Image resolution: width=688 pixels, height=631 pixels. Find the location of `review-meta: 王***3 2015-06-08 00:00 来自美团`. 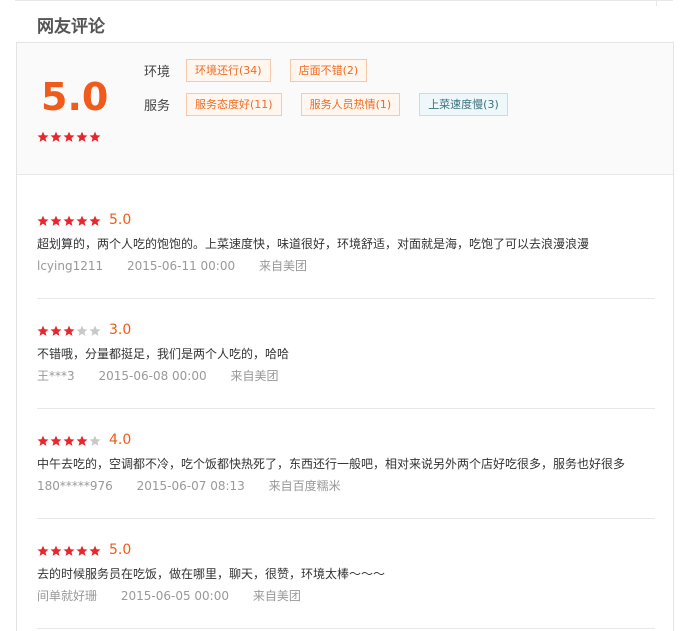

review-meta: 王***3 2015-06-08 00:00 来自美团 is located at coordinates (167, 375).